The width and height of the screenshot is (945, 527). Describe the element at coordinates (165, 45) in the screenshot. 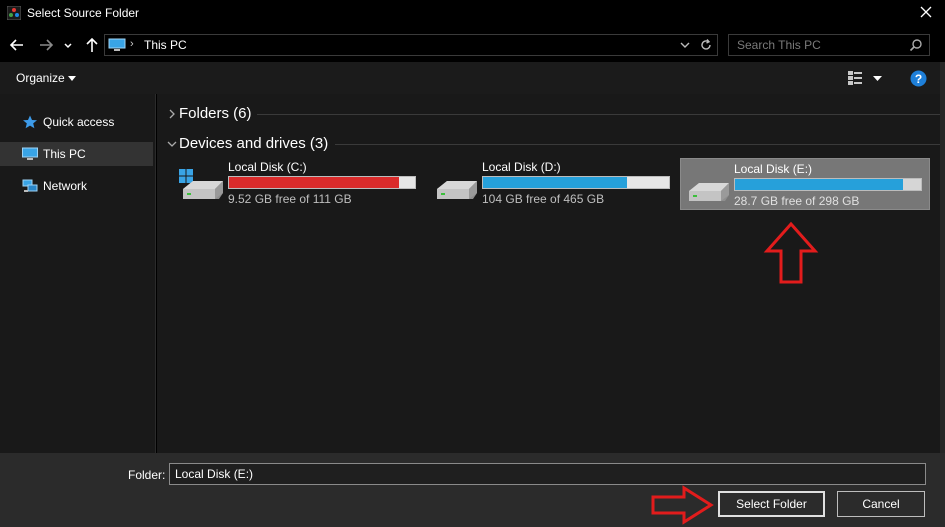

I see `address-location: This PC` at that location.